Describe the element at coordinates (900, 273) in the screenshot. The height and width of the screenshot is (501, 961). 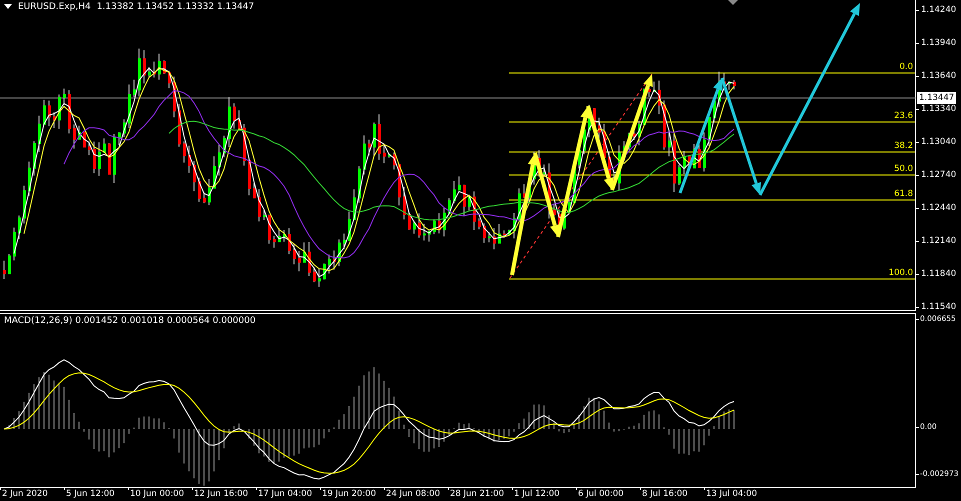
I see `fib-level-label: 100.0` at that location.